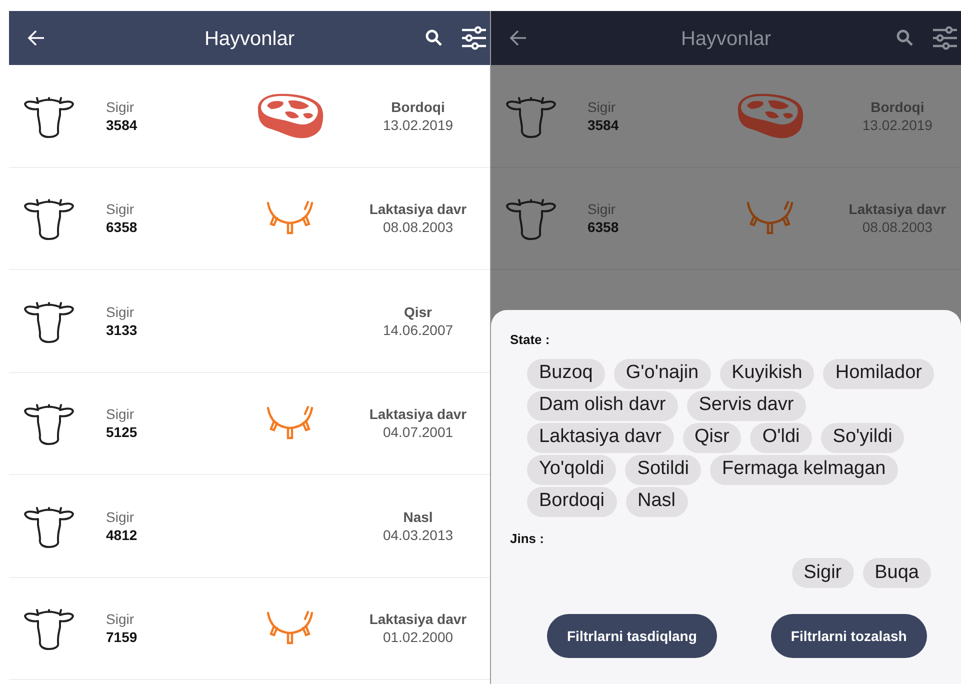 The width and height of the screenshot is (961, 684). What do you see at coordinates (862, 437) in the screenshot?
I see `filter-chip: So'yildi` at bounding box center [862, 437].